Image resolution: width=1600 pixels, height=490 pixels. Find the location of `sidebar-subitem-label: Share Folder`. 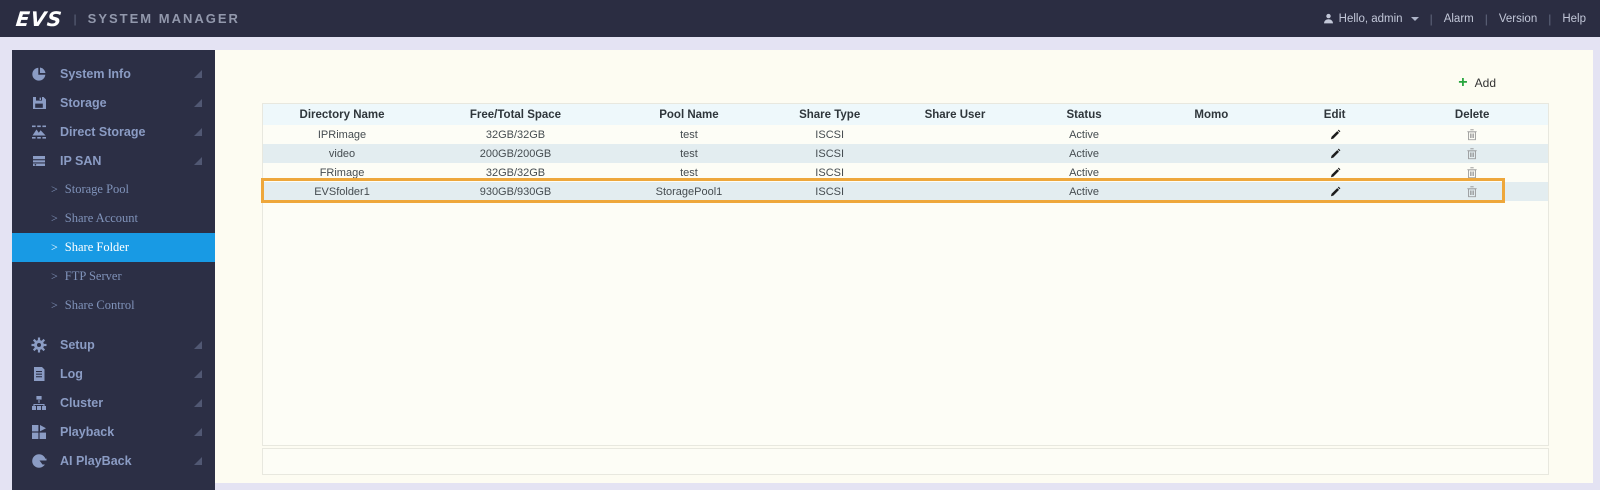

sidebar-subitem-label: Share Folder is located at coordinates (97, 247).